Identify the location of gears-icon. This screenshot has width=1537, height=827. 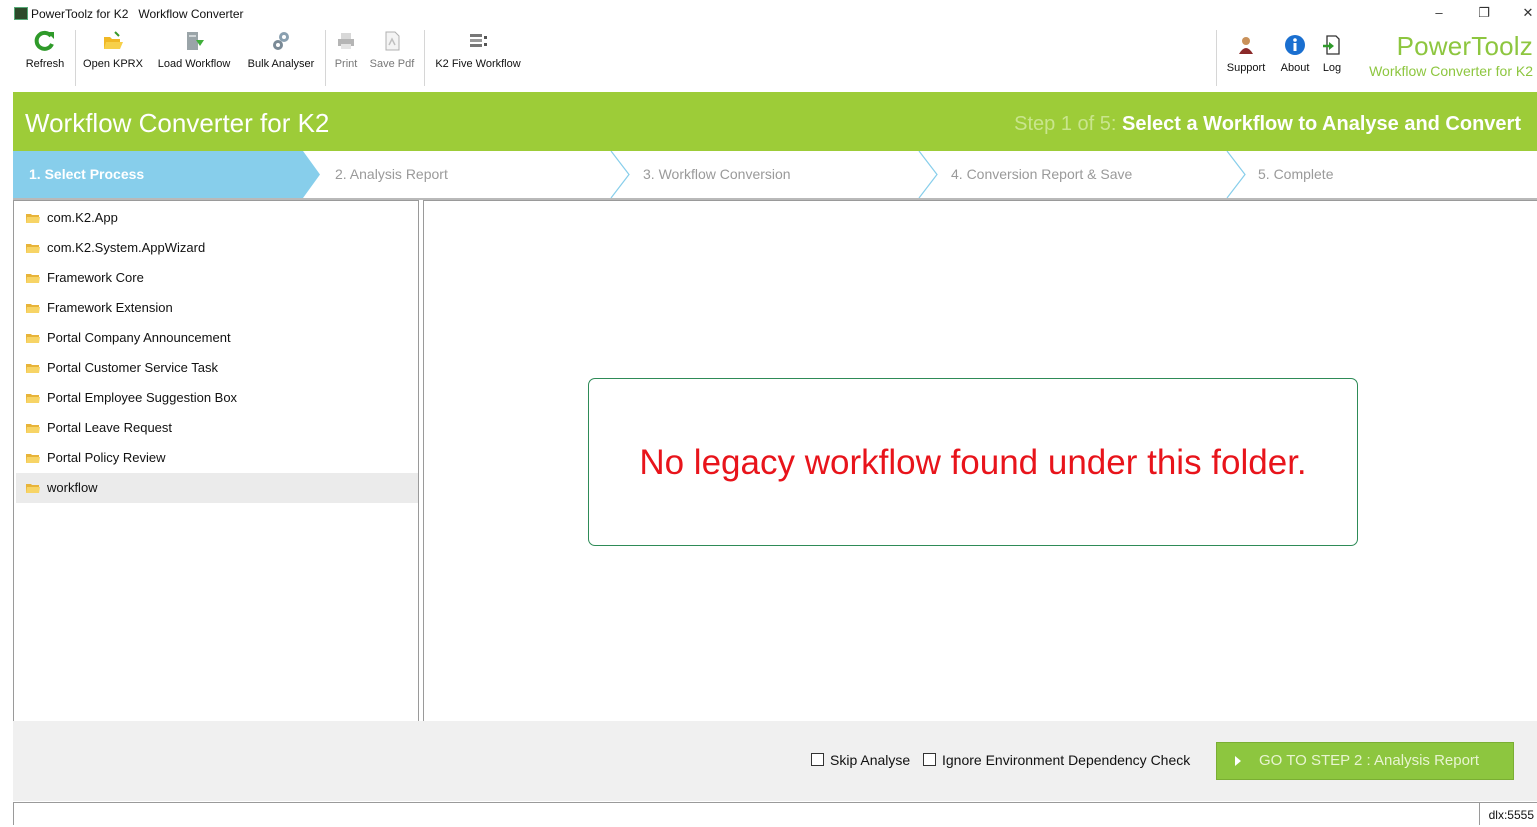
(281, 41).